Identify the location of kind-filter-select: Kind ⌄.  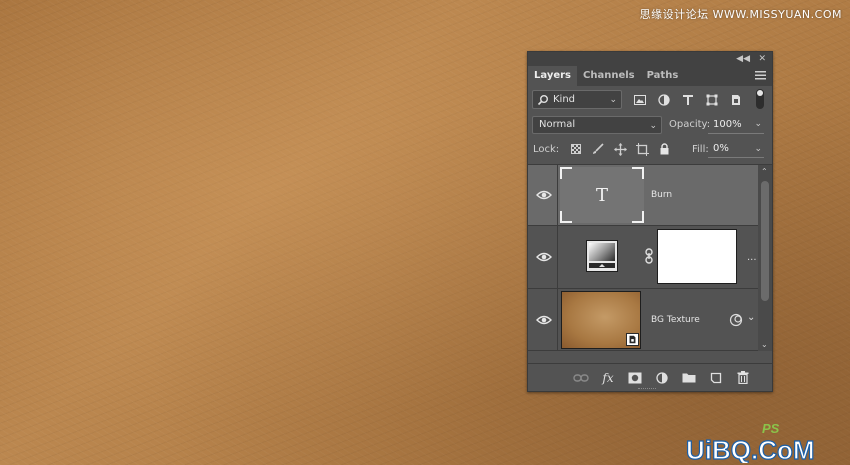
(577, 99).